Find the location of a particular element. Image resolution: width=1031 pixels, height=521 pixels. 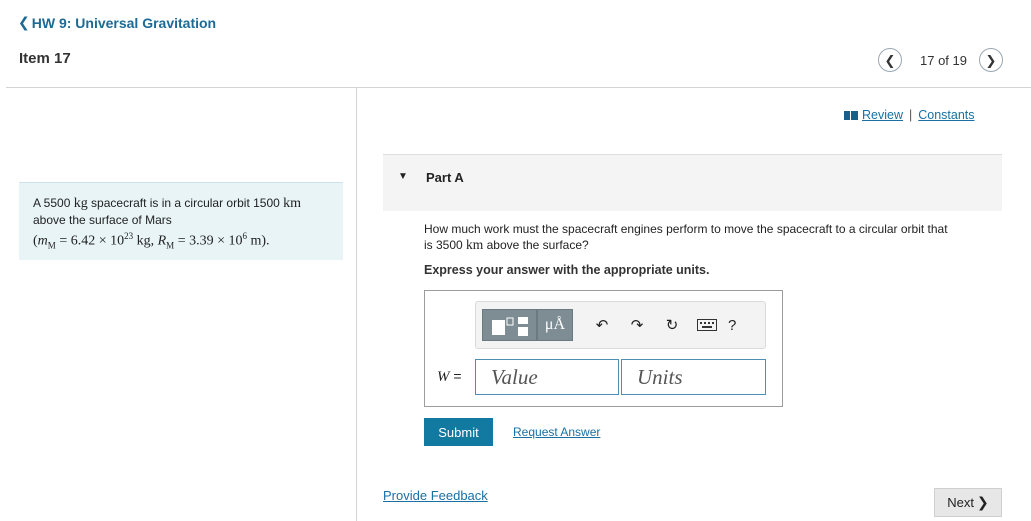

reset-icon: ↻ is located at coordinates (672, 325).